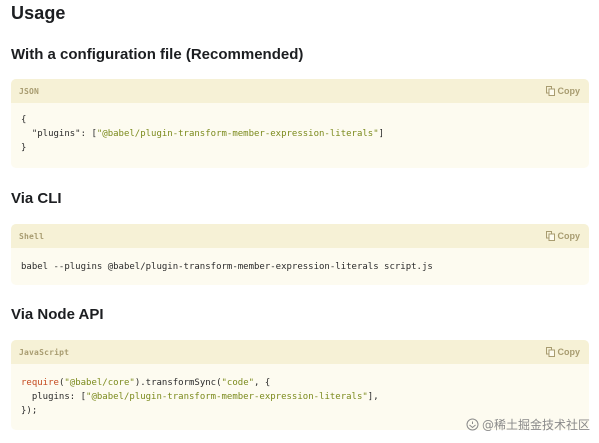 The width and height of the screenshot is (599, 443). What do you see at coordinates (300, 236) in the screenshot?
I see `code-header: Shell Copy` at bounding box center [300, 236].